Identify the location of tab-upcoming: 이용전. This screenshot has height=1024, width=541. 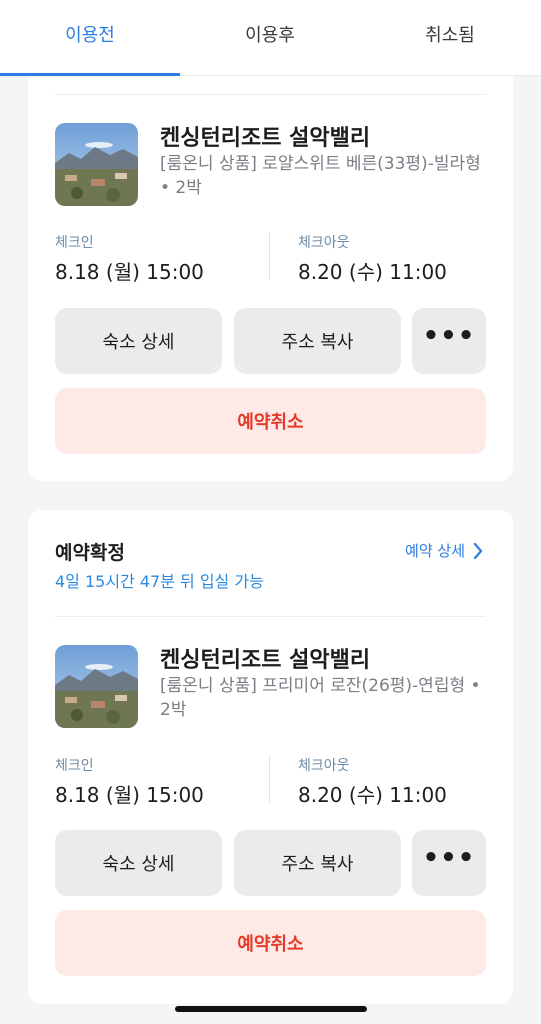
(90, 38).